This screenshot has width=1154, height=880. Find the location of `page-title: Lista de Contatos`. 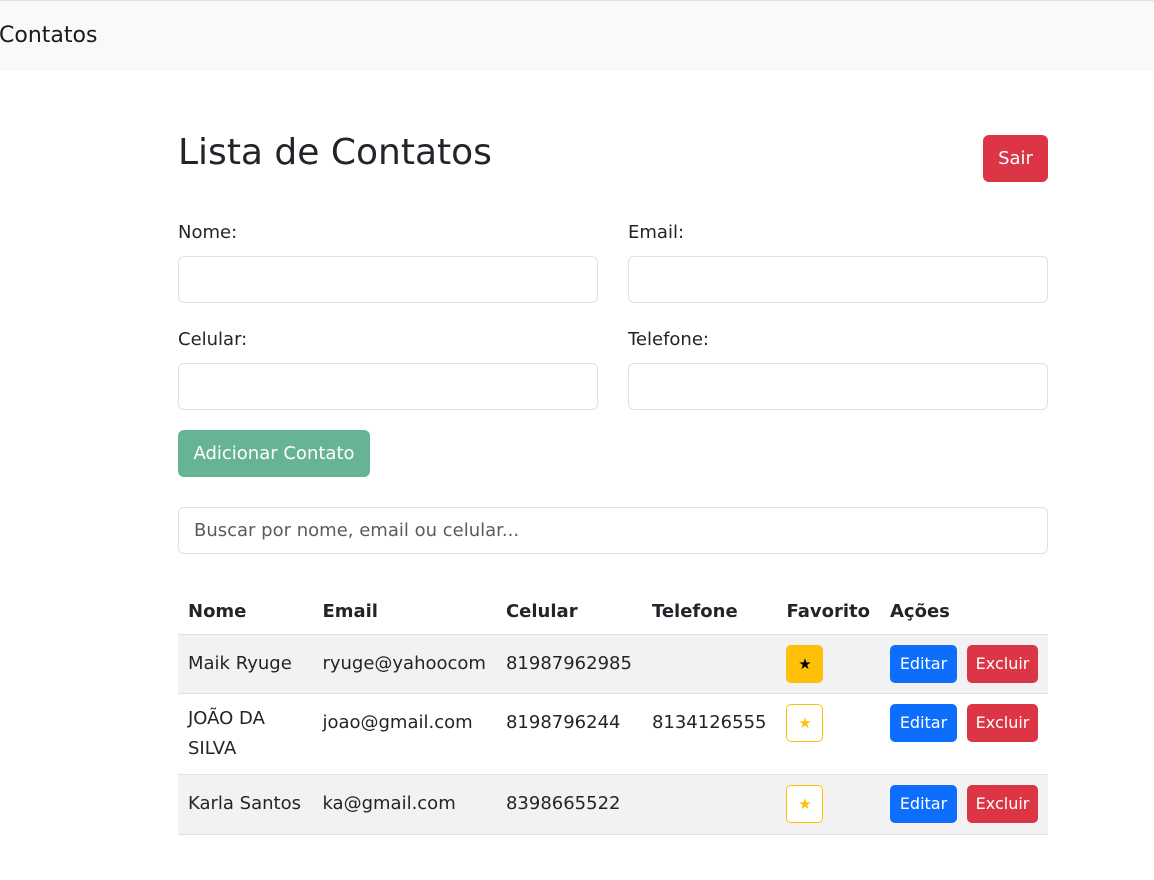

page-title: Lista de Contatos is located at coordinates (335, 152).